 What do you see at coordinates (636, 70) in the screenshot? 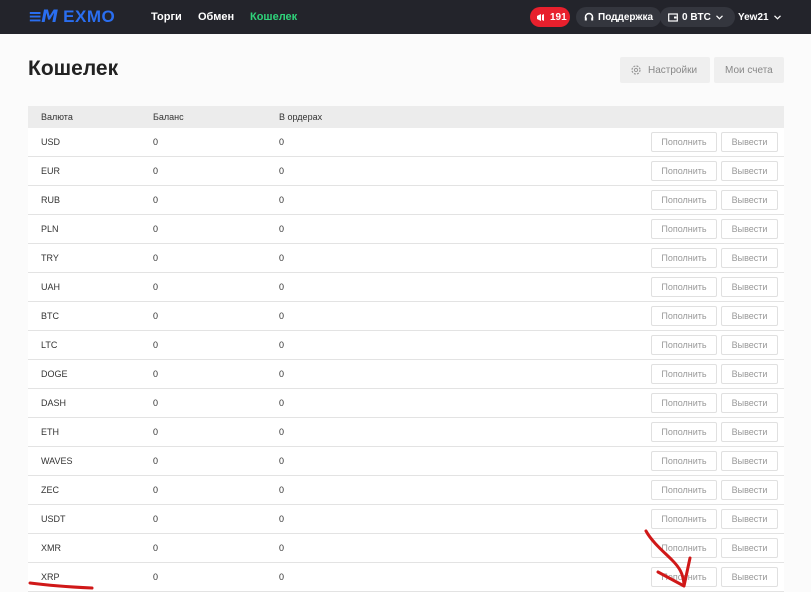
I see `gear-icon` at bounding box center [636, 70].